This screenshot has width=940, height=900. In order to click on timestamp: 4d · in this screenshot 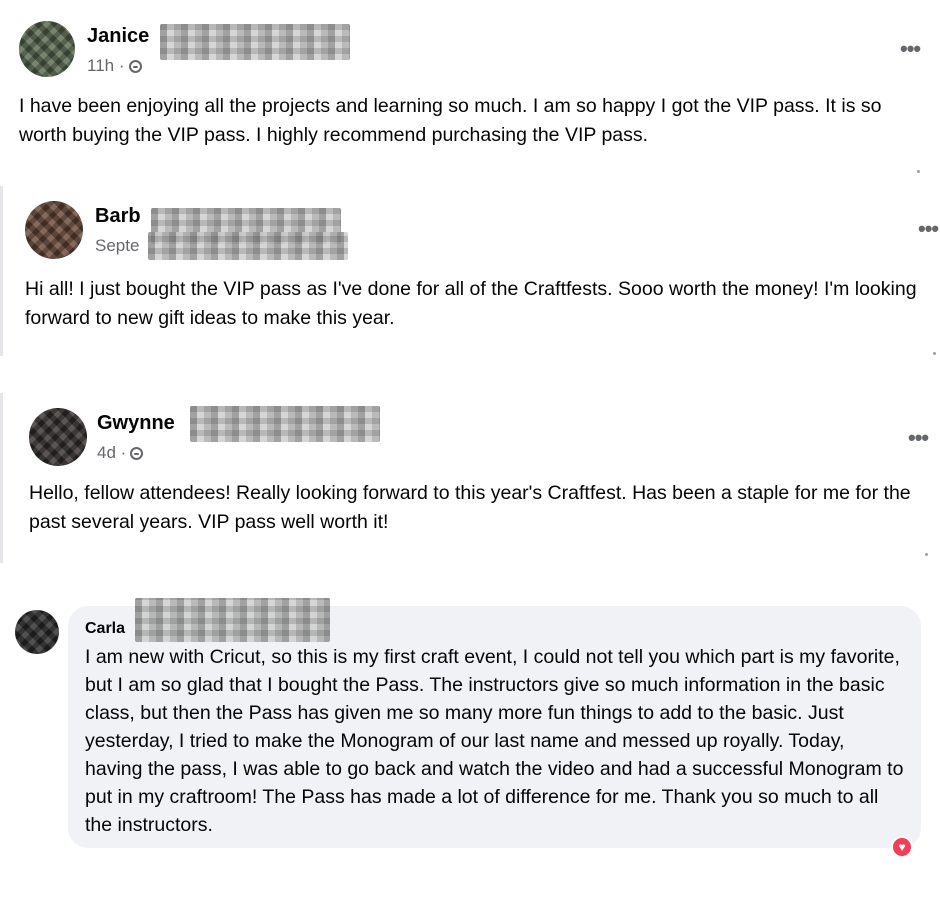, I will do `click(111, 453)`.